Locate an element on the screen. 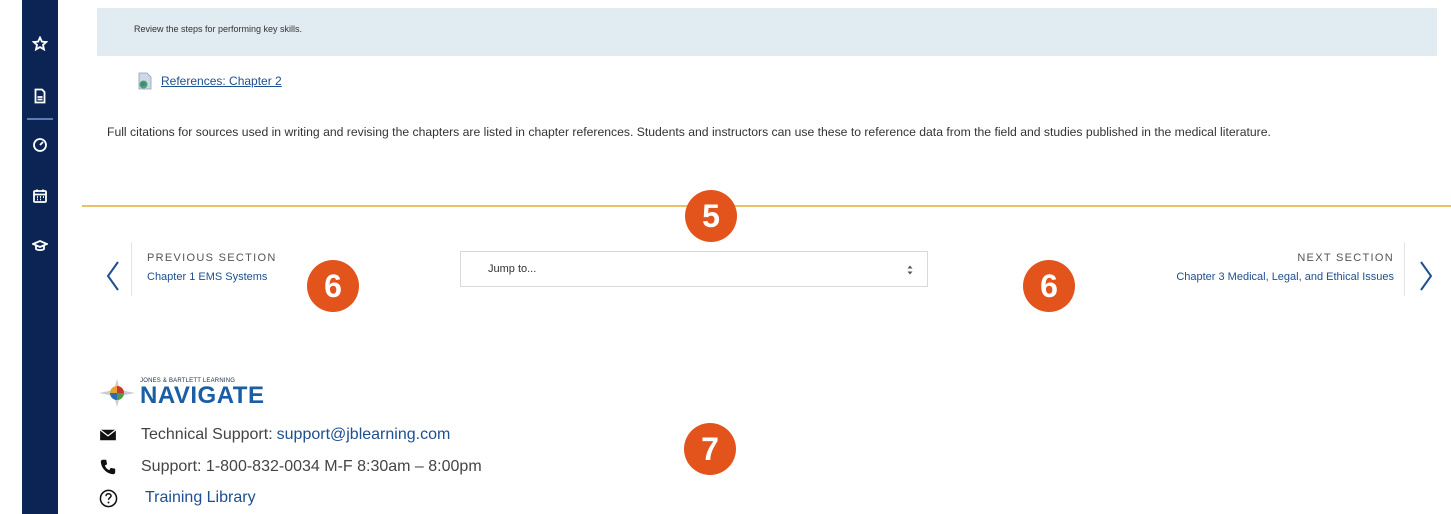  select-caret-icon is located at coordinates (910, 270).